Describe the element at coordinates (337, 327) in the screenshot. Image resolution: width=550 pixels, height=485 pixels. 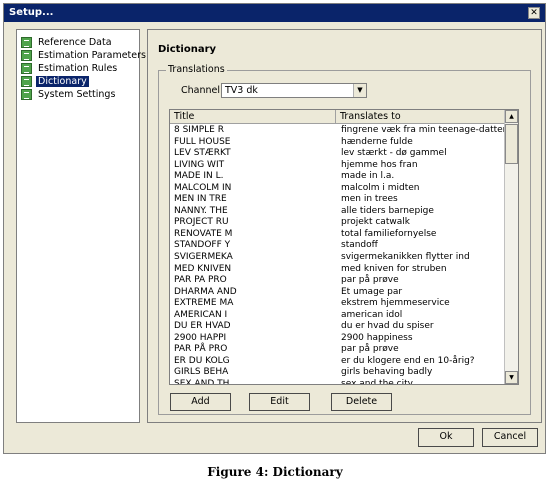
I see `table-row: DU ER HVAD du er hvad du spiser` at that location.